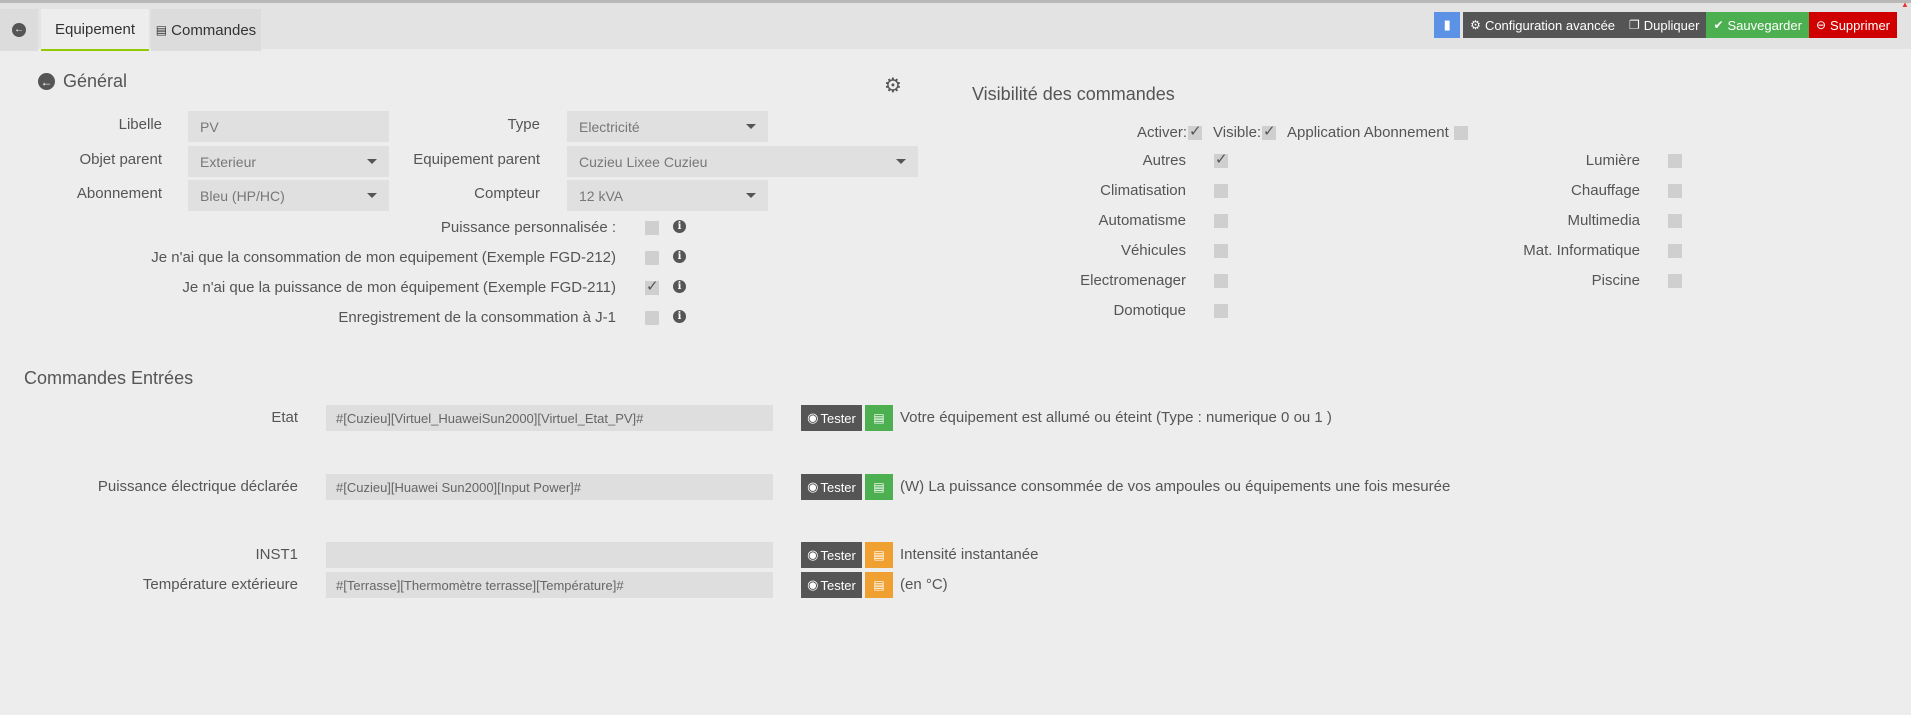 Image resolution: width=1911 pixels, height=715 pixels. I want to click on activer-checkbox, so click(1195, 131).